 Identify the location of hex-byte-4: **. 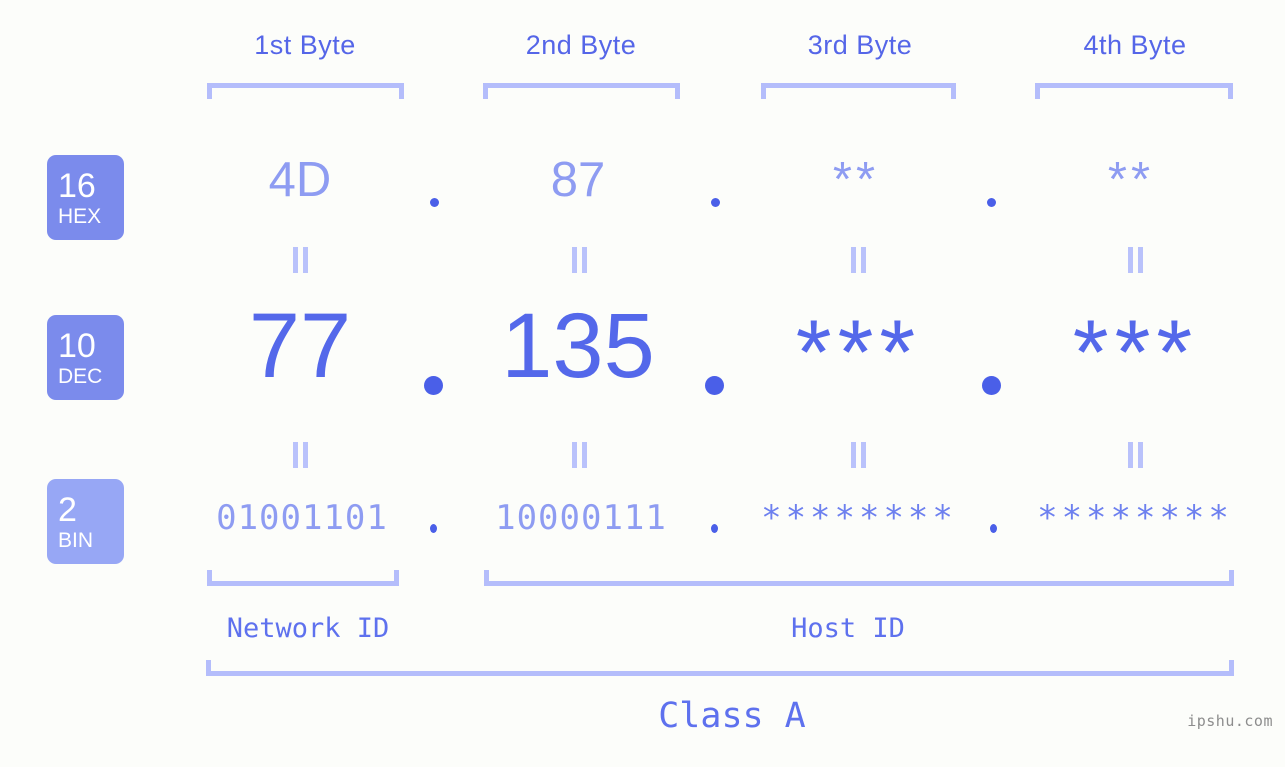
(1131, 180).